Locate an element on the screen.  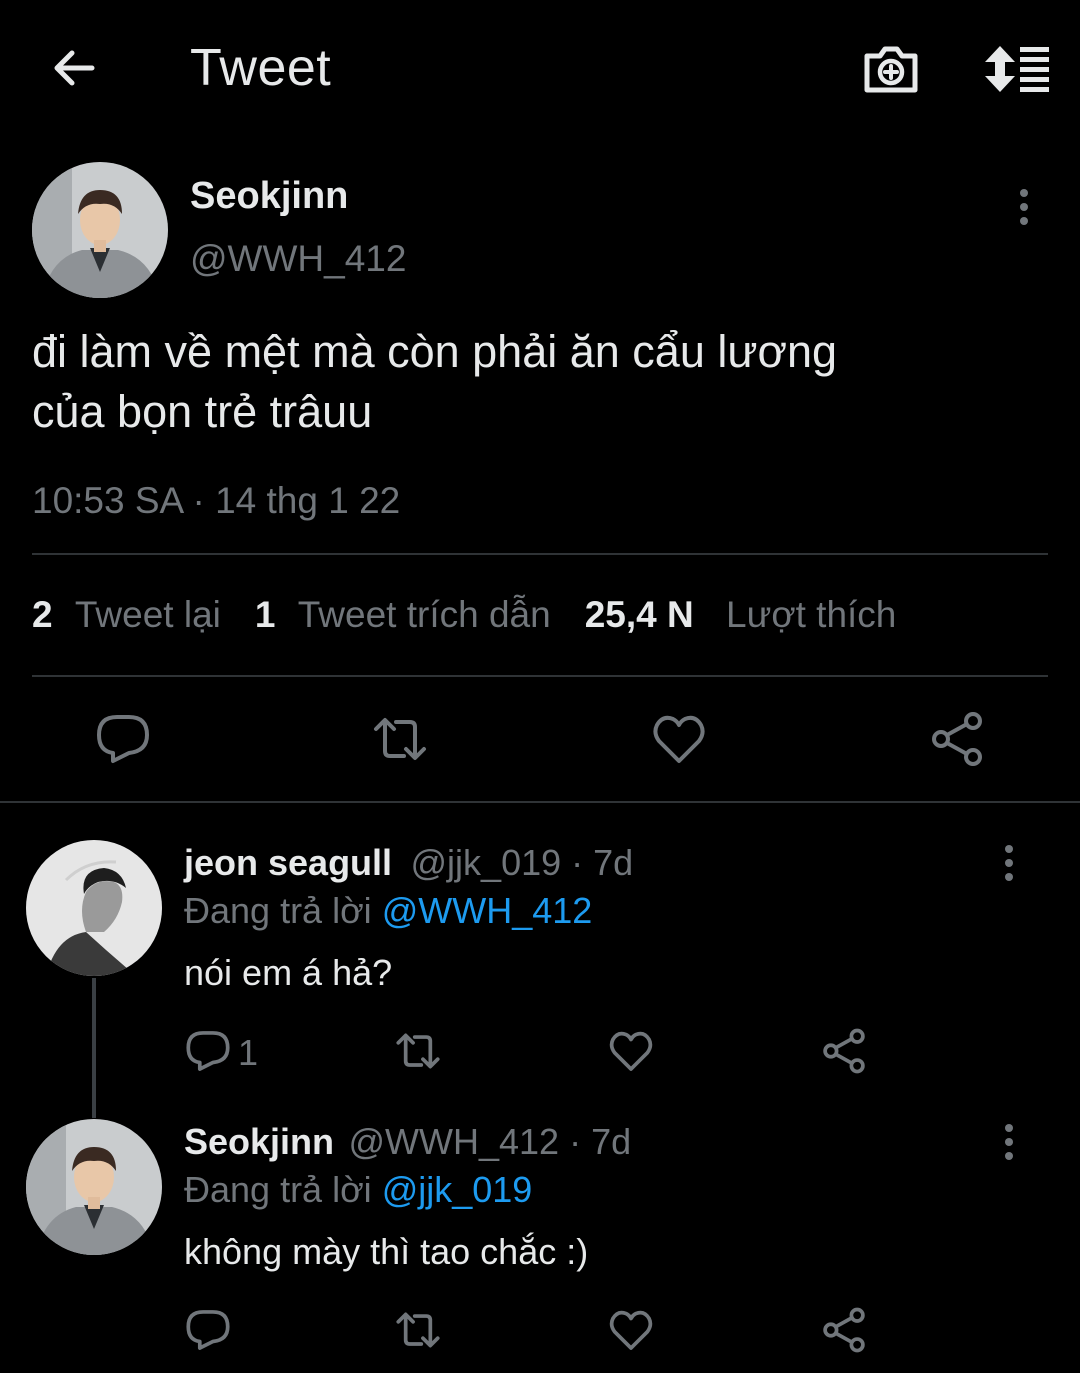
tweet-text-line: đi làm về mệt mà còn phải ăn cẩu lương is located at coordinates (435, 351).